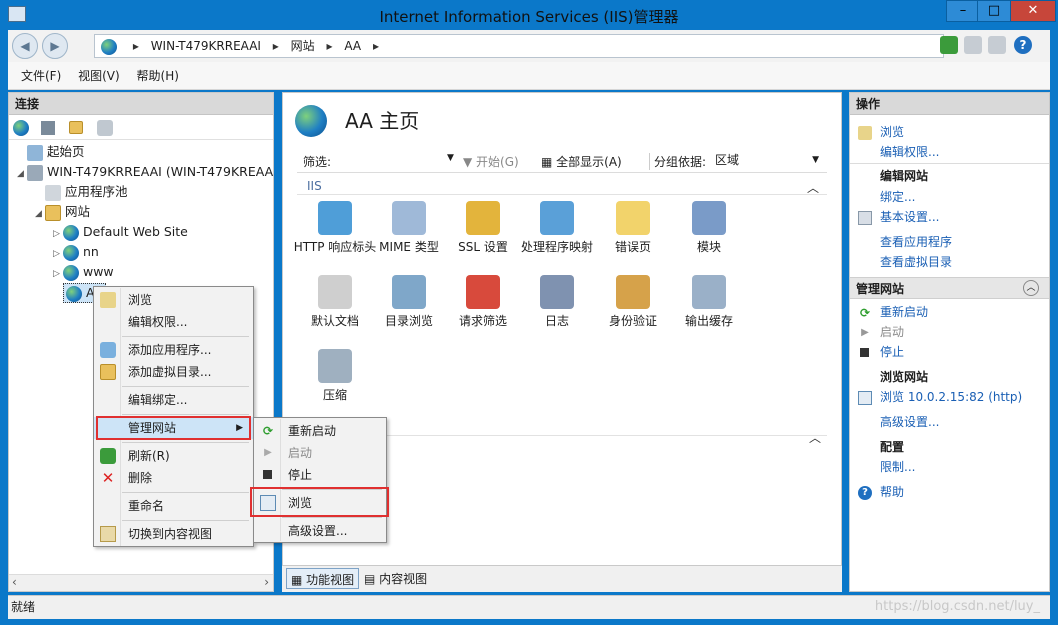 The image size is (1058, 625). What do you see at coordinates (323, 578) in the screenshot?
I see `tab-features-view: ▦ 功能视图` at bounding box center [323, 578].